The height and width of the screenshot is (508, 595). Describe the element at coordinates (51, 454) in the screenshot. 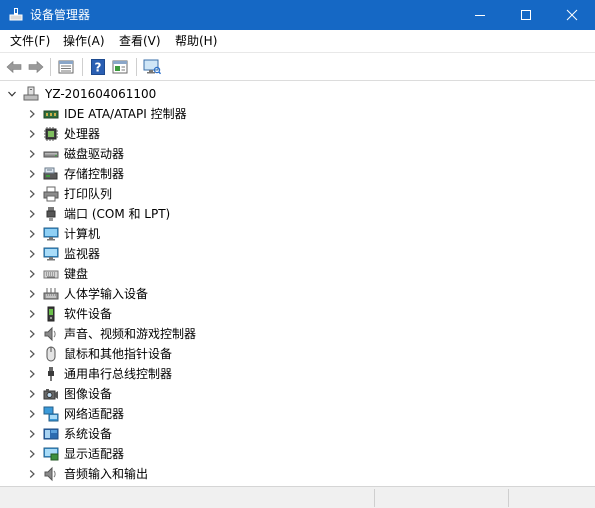

I see `display-adapter-icon` at that location.